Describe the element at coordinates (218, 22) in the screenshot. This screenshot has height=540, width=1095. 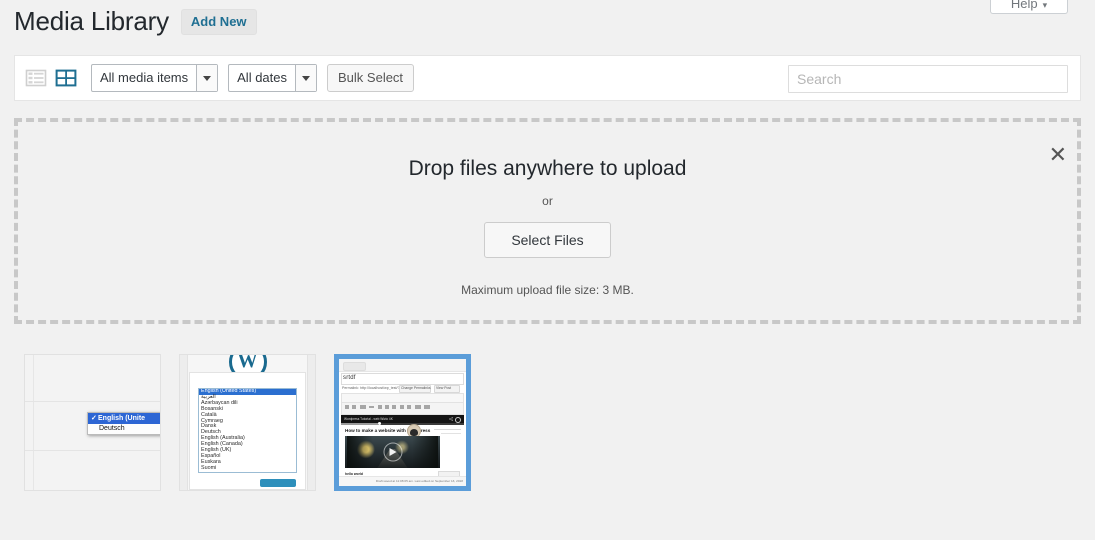
I see `add-new-button: Add New` at that location.